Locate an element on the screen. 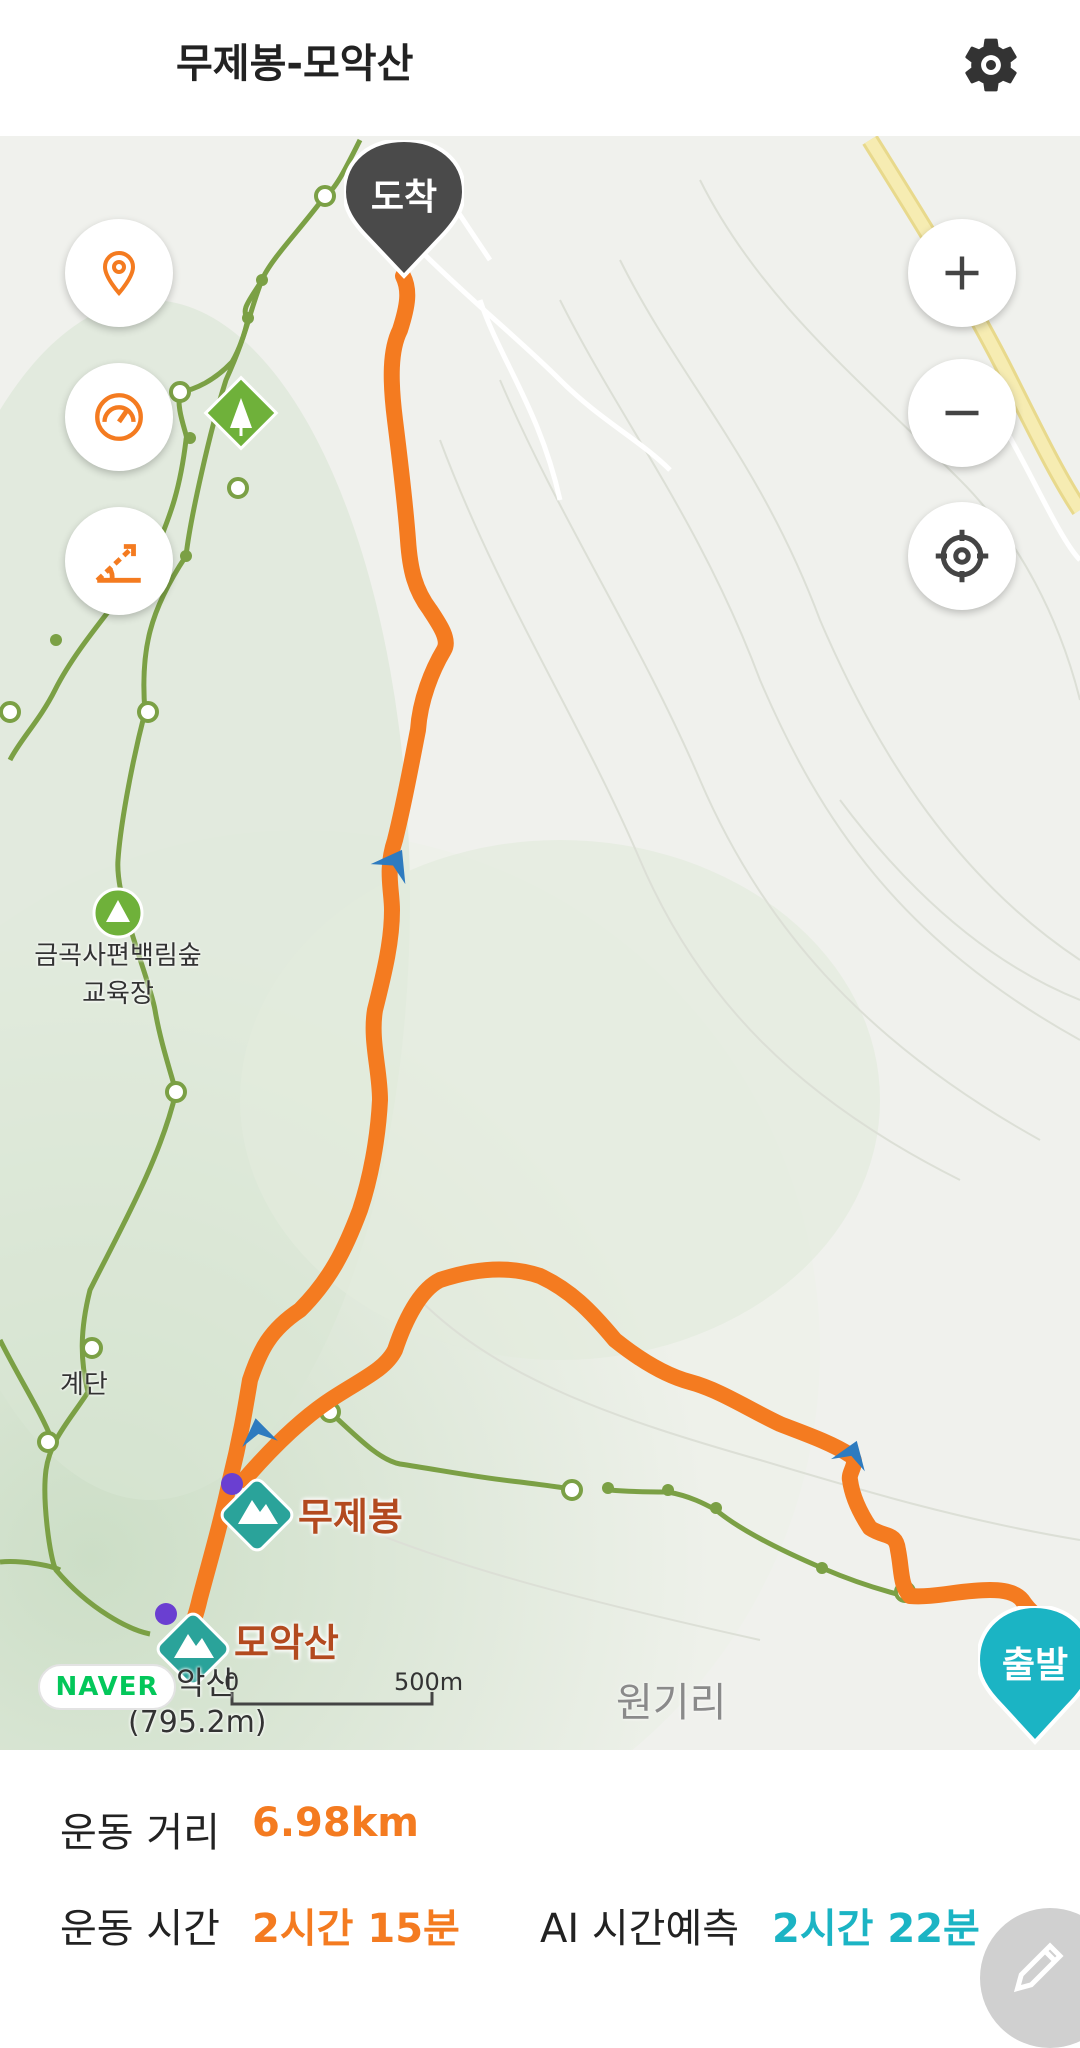 The width and height of the screenshot is (1080, 2048). start-label: 출발 is located at coordinates (1035, 1665).